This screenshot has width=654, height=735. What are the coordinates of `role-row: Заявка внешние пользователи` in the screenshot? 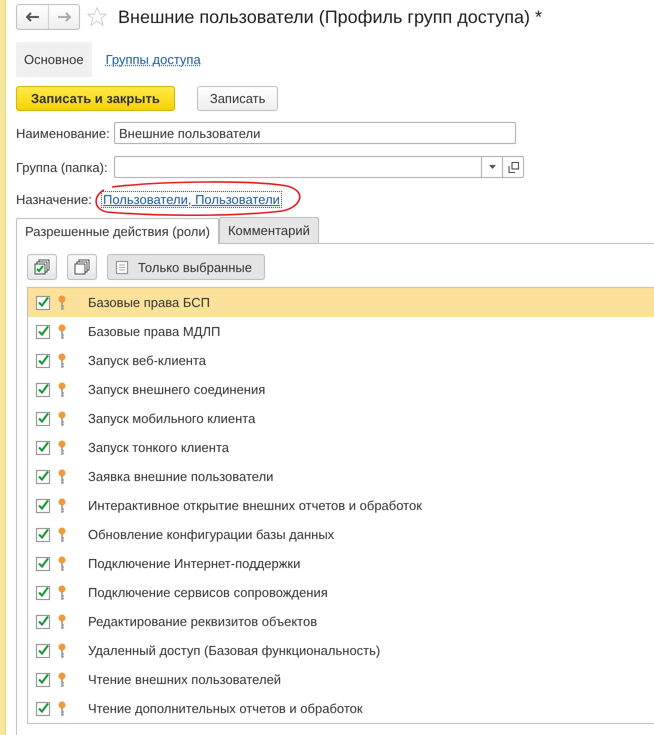 It's located at (341, 476).